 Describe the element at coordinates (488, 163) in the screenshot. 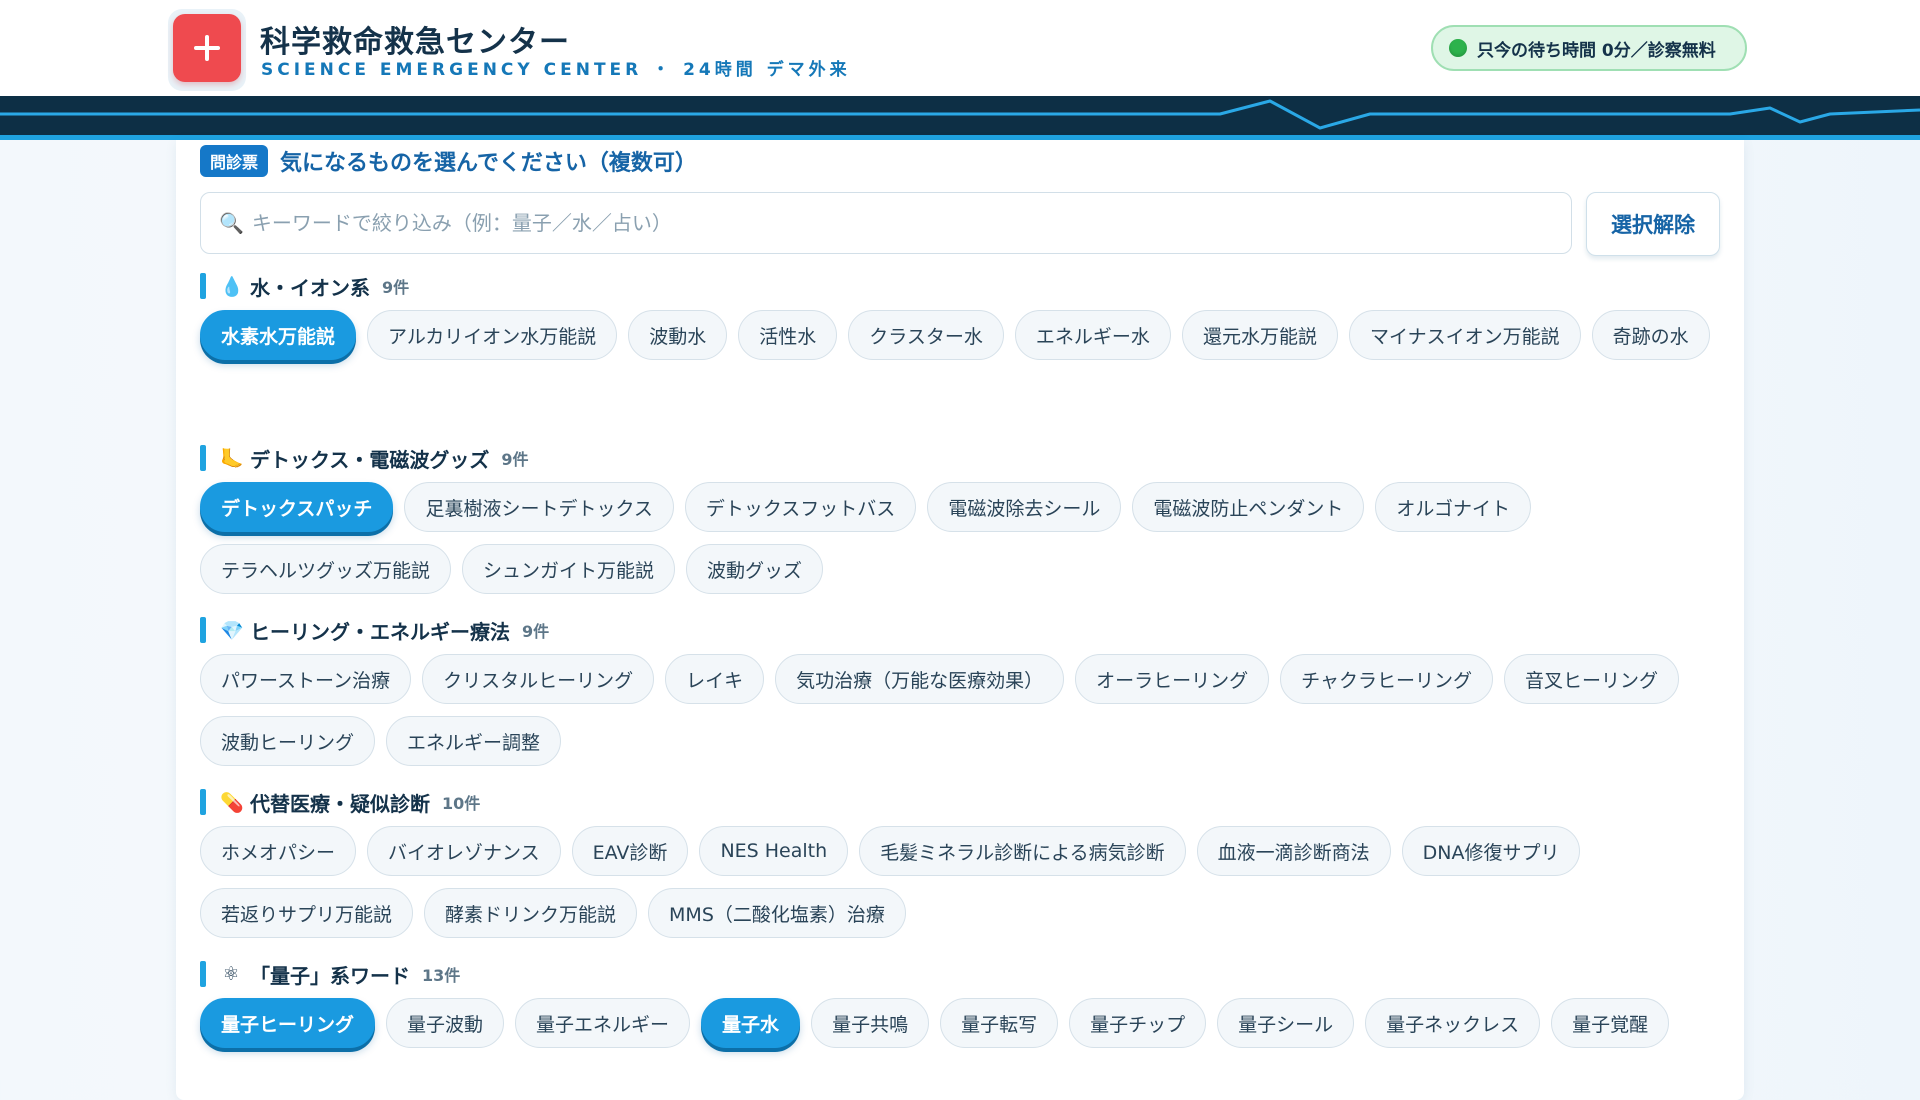

I see `questionnaire-title: 気になるものを選んでください（複数可）` at that location.